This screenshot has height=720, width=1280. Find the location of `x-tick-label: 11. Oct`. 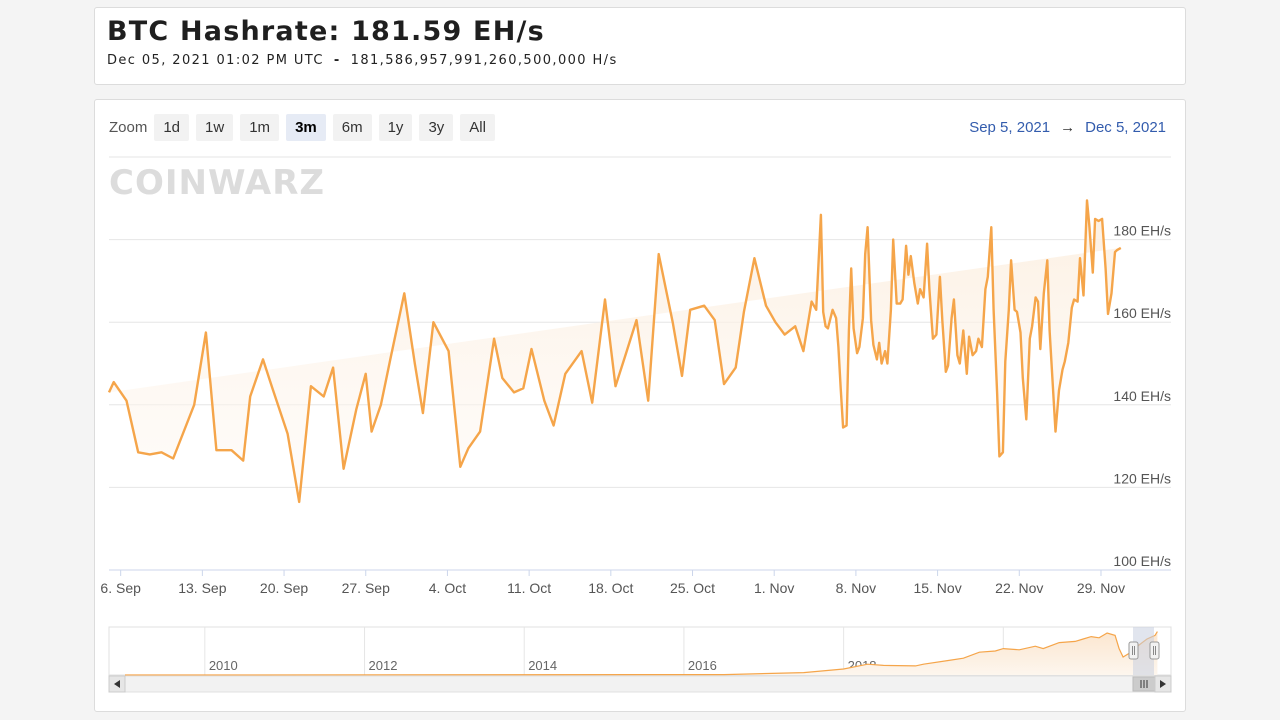

x-tick-label: 11. Oct is located at coordinates (529, 588).